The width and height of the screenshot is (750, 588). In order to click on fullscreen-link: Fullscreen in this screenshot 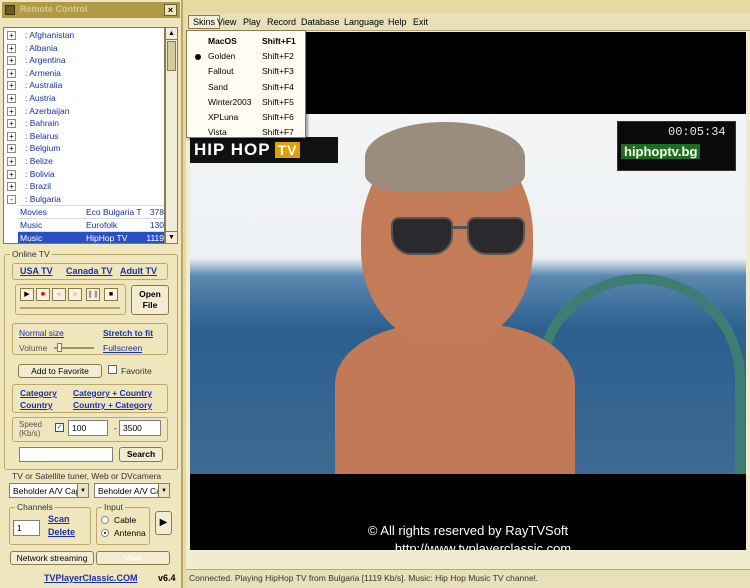, I will do `click(122, 348)`.